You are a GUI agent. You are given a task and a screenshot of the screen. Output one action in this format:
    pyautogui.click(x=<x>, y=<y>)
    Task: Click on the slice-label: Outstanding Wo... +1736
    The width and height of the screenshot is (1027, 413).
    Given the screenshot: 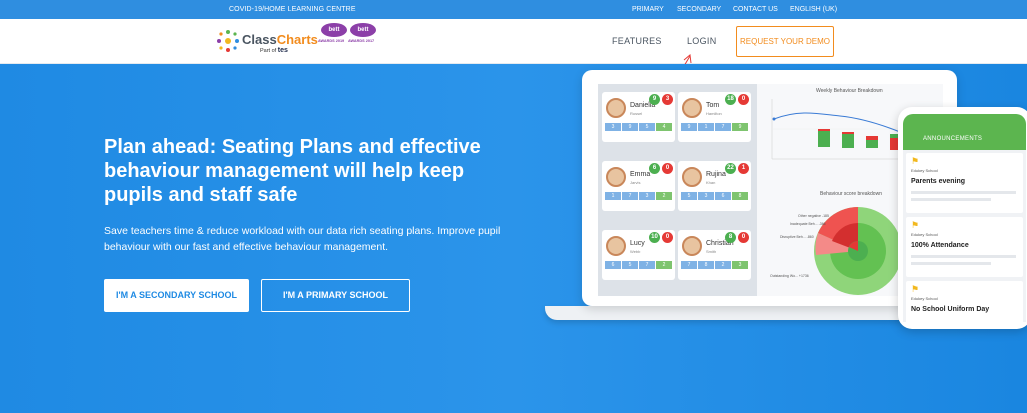 What is the action you would take?
    pyautogui.click(x=789, y=276)
    